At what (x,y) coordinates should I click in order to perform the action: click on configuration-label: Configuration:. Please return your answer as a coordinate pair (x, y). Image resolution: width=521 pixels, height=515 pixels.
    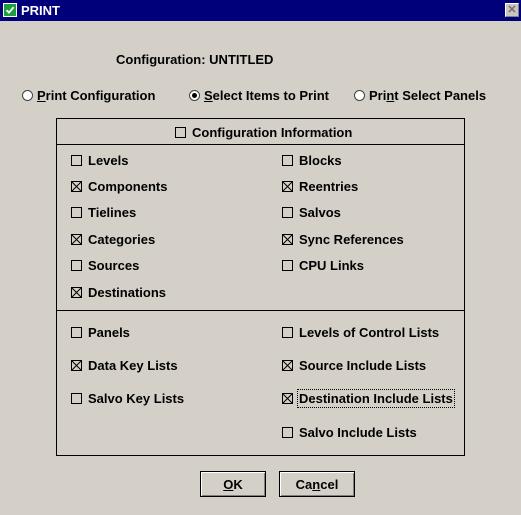
    Looking at the image, I should click on (161, 59).